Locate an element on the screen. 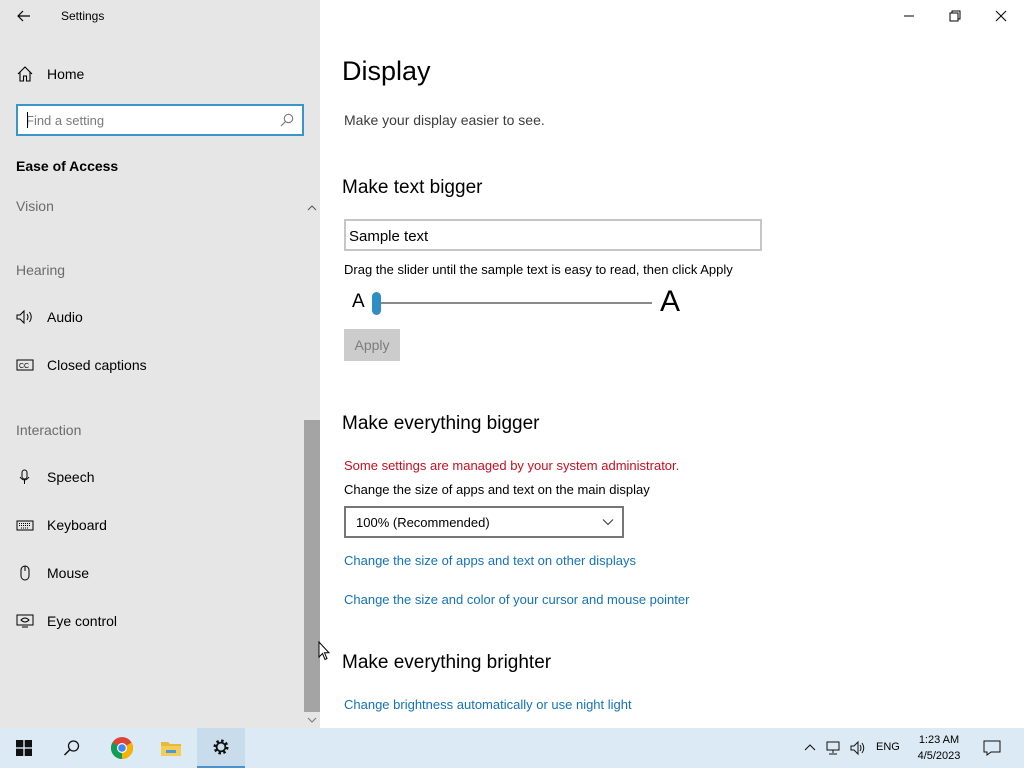 Image resolution: width=1024 pixels, height=768 pixels. minimize-button is located at coordinates (909, 16).